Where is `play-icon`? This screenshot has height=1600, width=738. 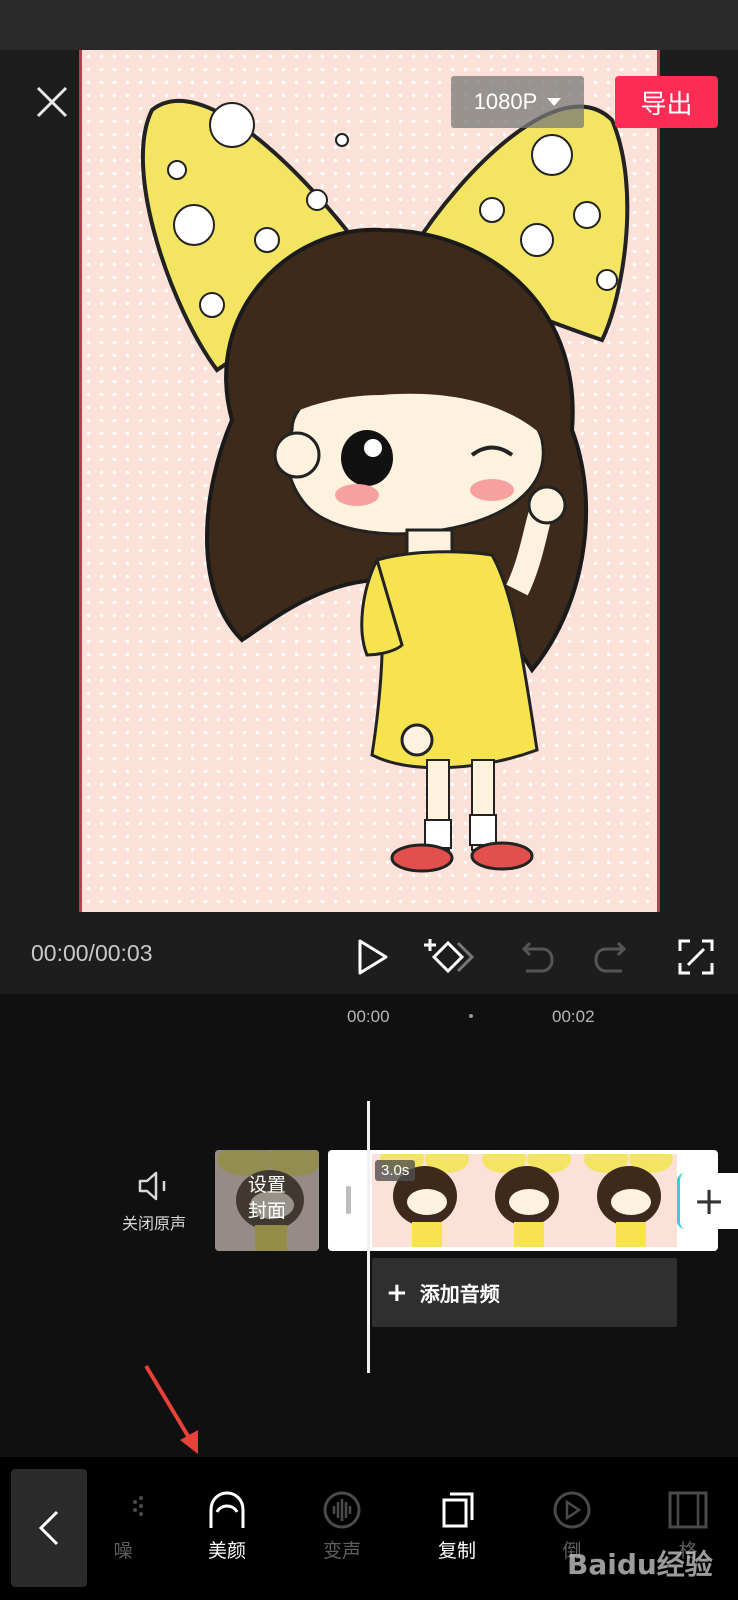
play-icon is located at coordinates (373, 957).